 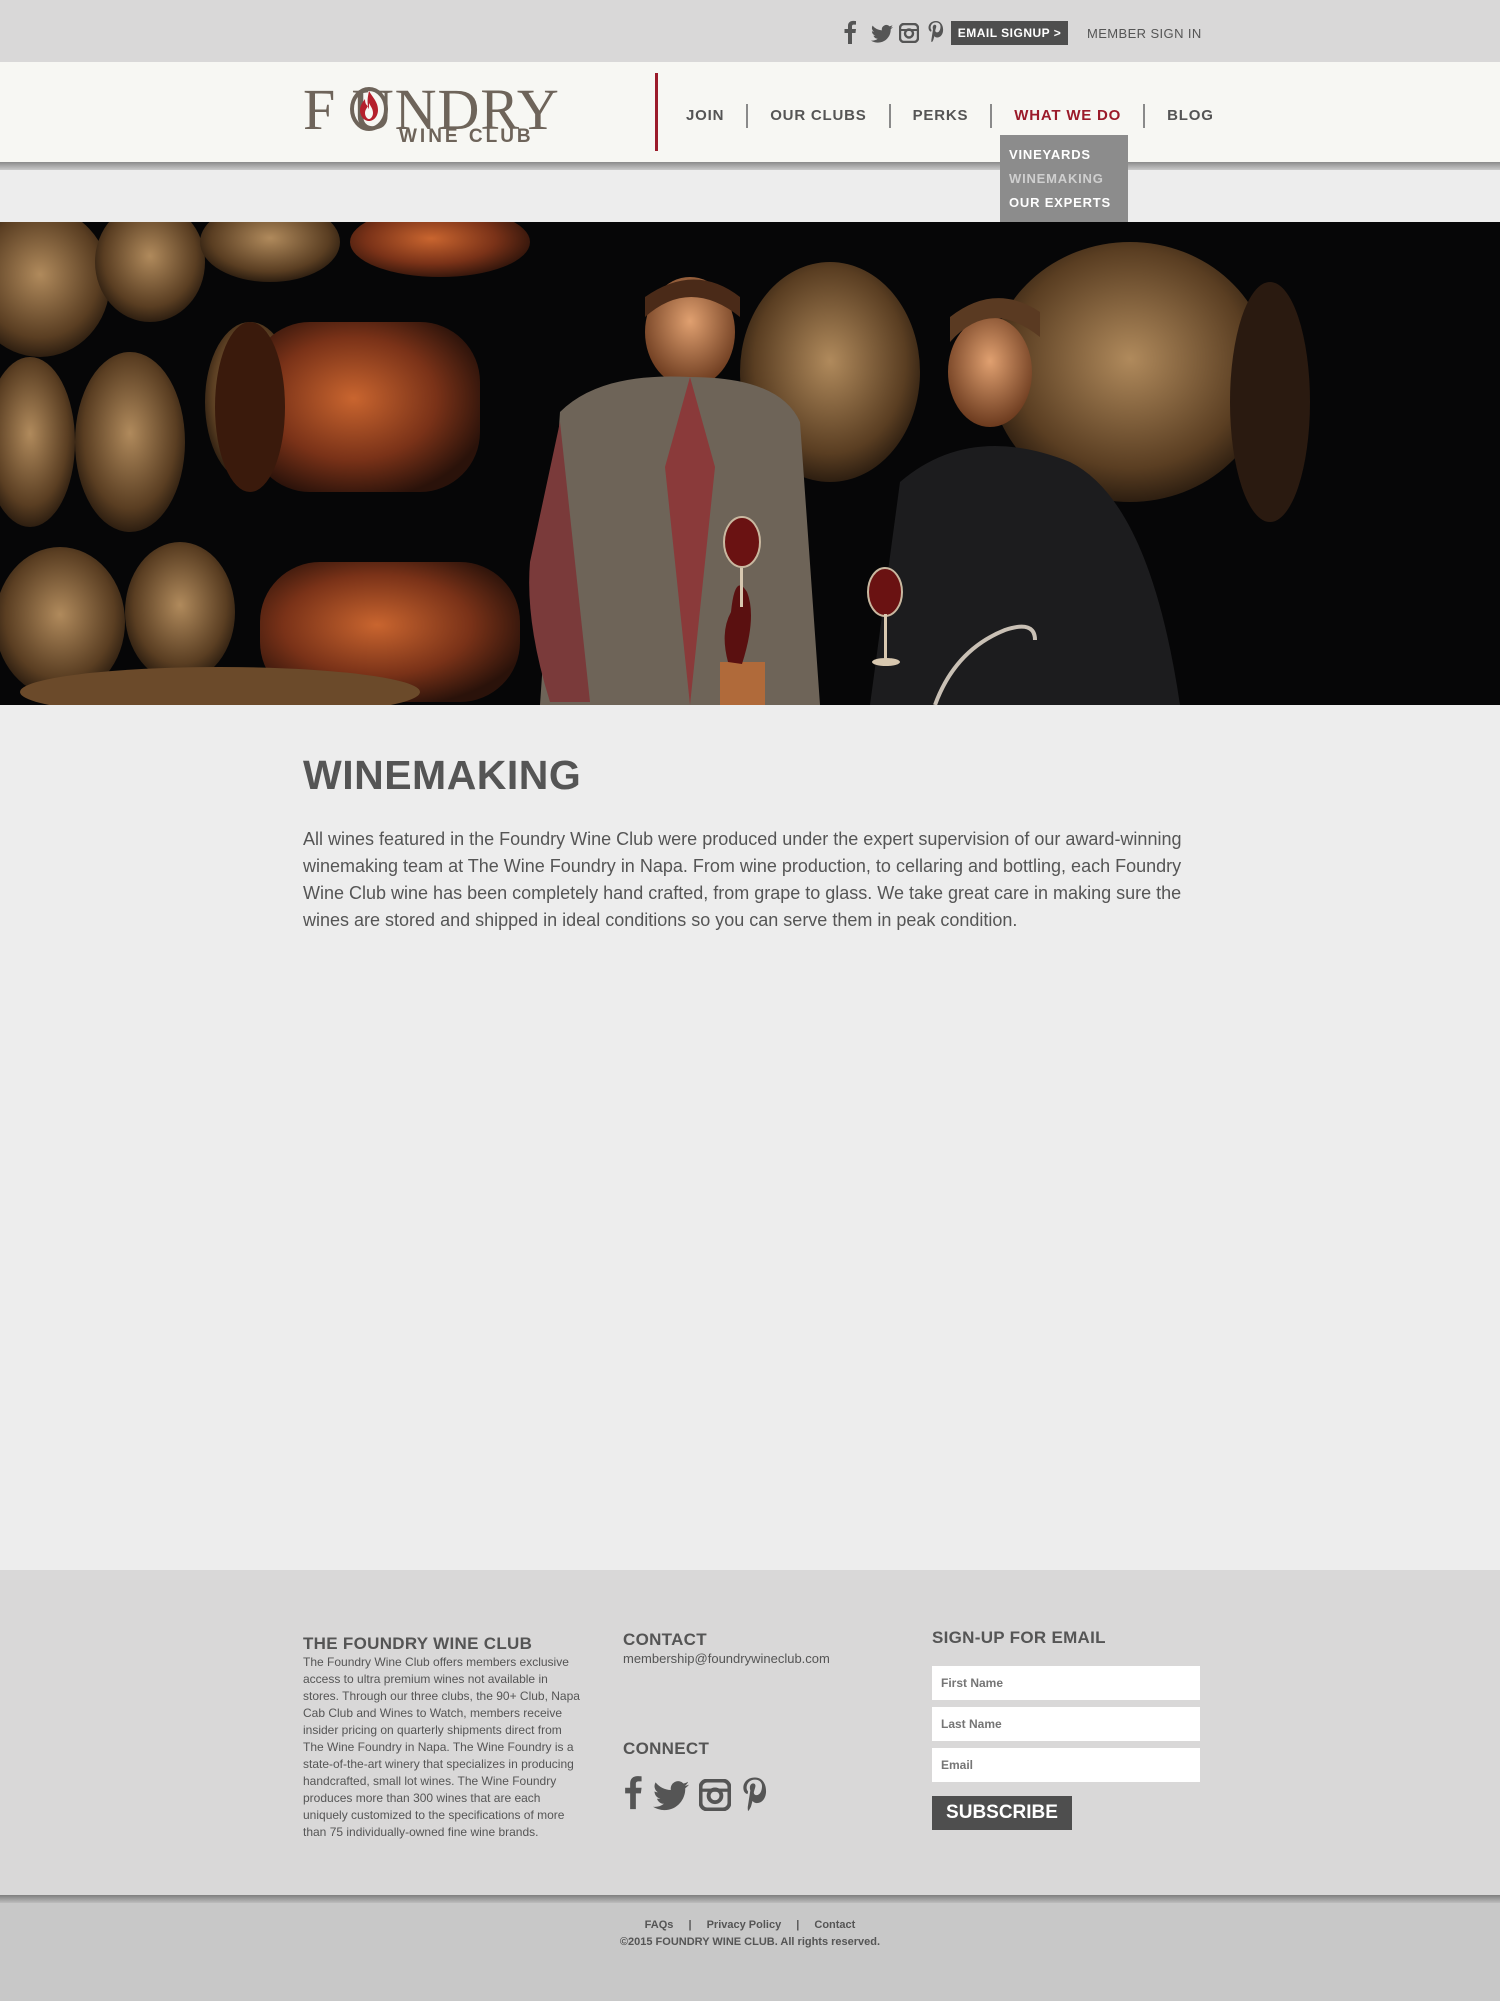 What do you see at coordinates (466, 136) in the screenshot?
I see `logo-subtitle: WINE CLUB` at bounding box center [466, 136].